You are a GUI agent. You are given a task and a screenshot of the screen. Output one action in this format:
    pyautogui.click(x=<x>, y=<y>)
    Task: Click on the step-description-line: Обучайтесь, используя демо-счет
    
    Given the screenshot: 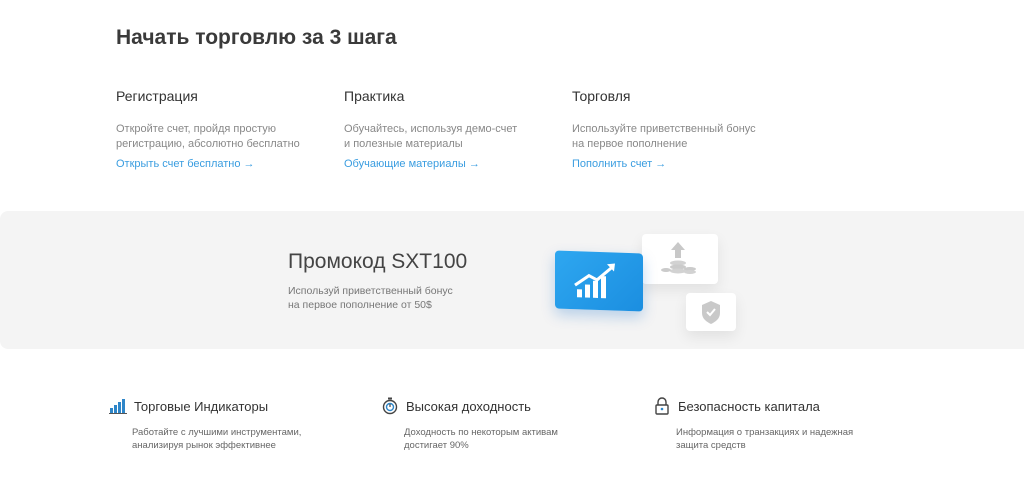 What is the action you would take?
    pyautogui.click(x=431, y=129)
    